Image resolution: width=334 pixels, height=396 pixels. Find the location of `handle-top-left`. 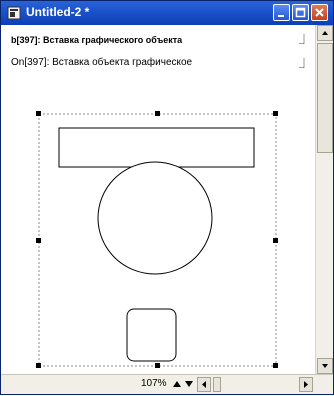

handle-top-left is located at coordinates (38, 113).